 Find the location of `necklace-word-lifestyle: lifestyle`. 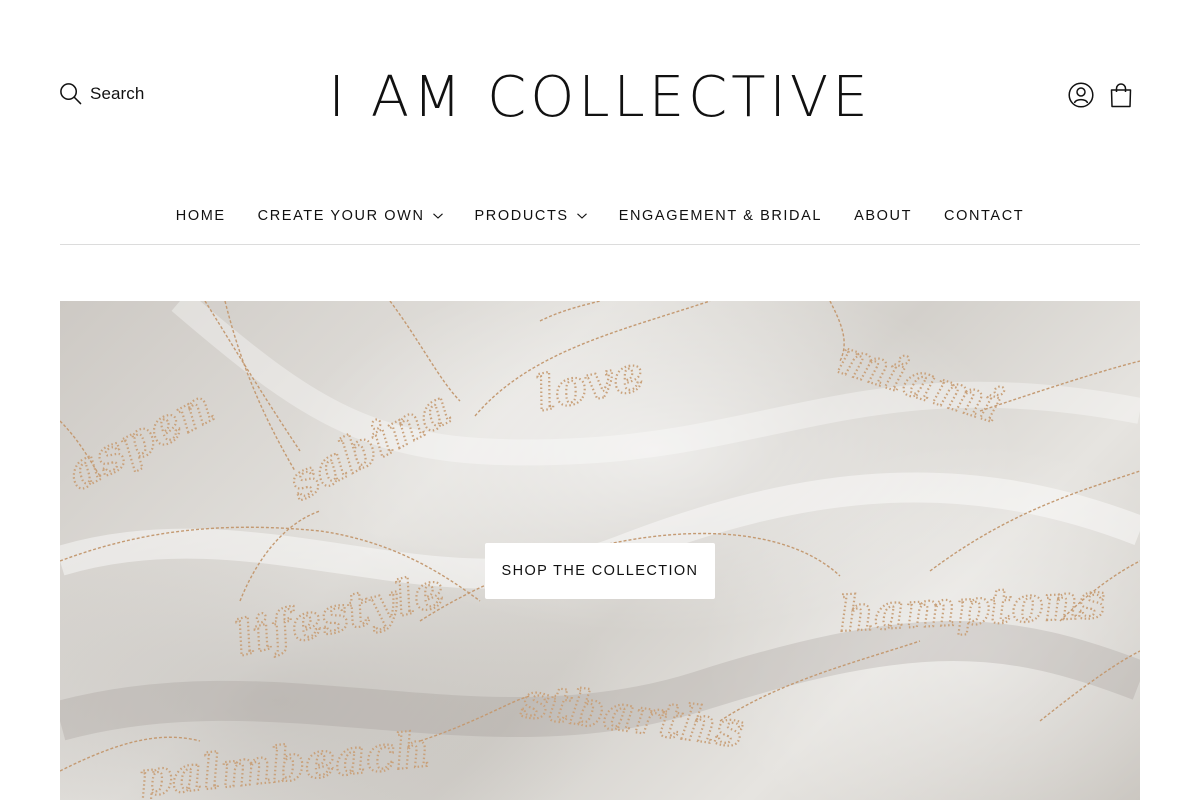

necklace-word-lifestyle: lifestyle is located at coordinates (339, 615).